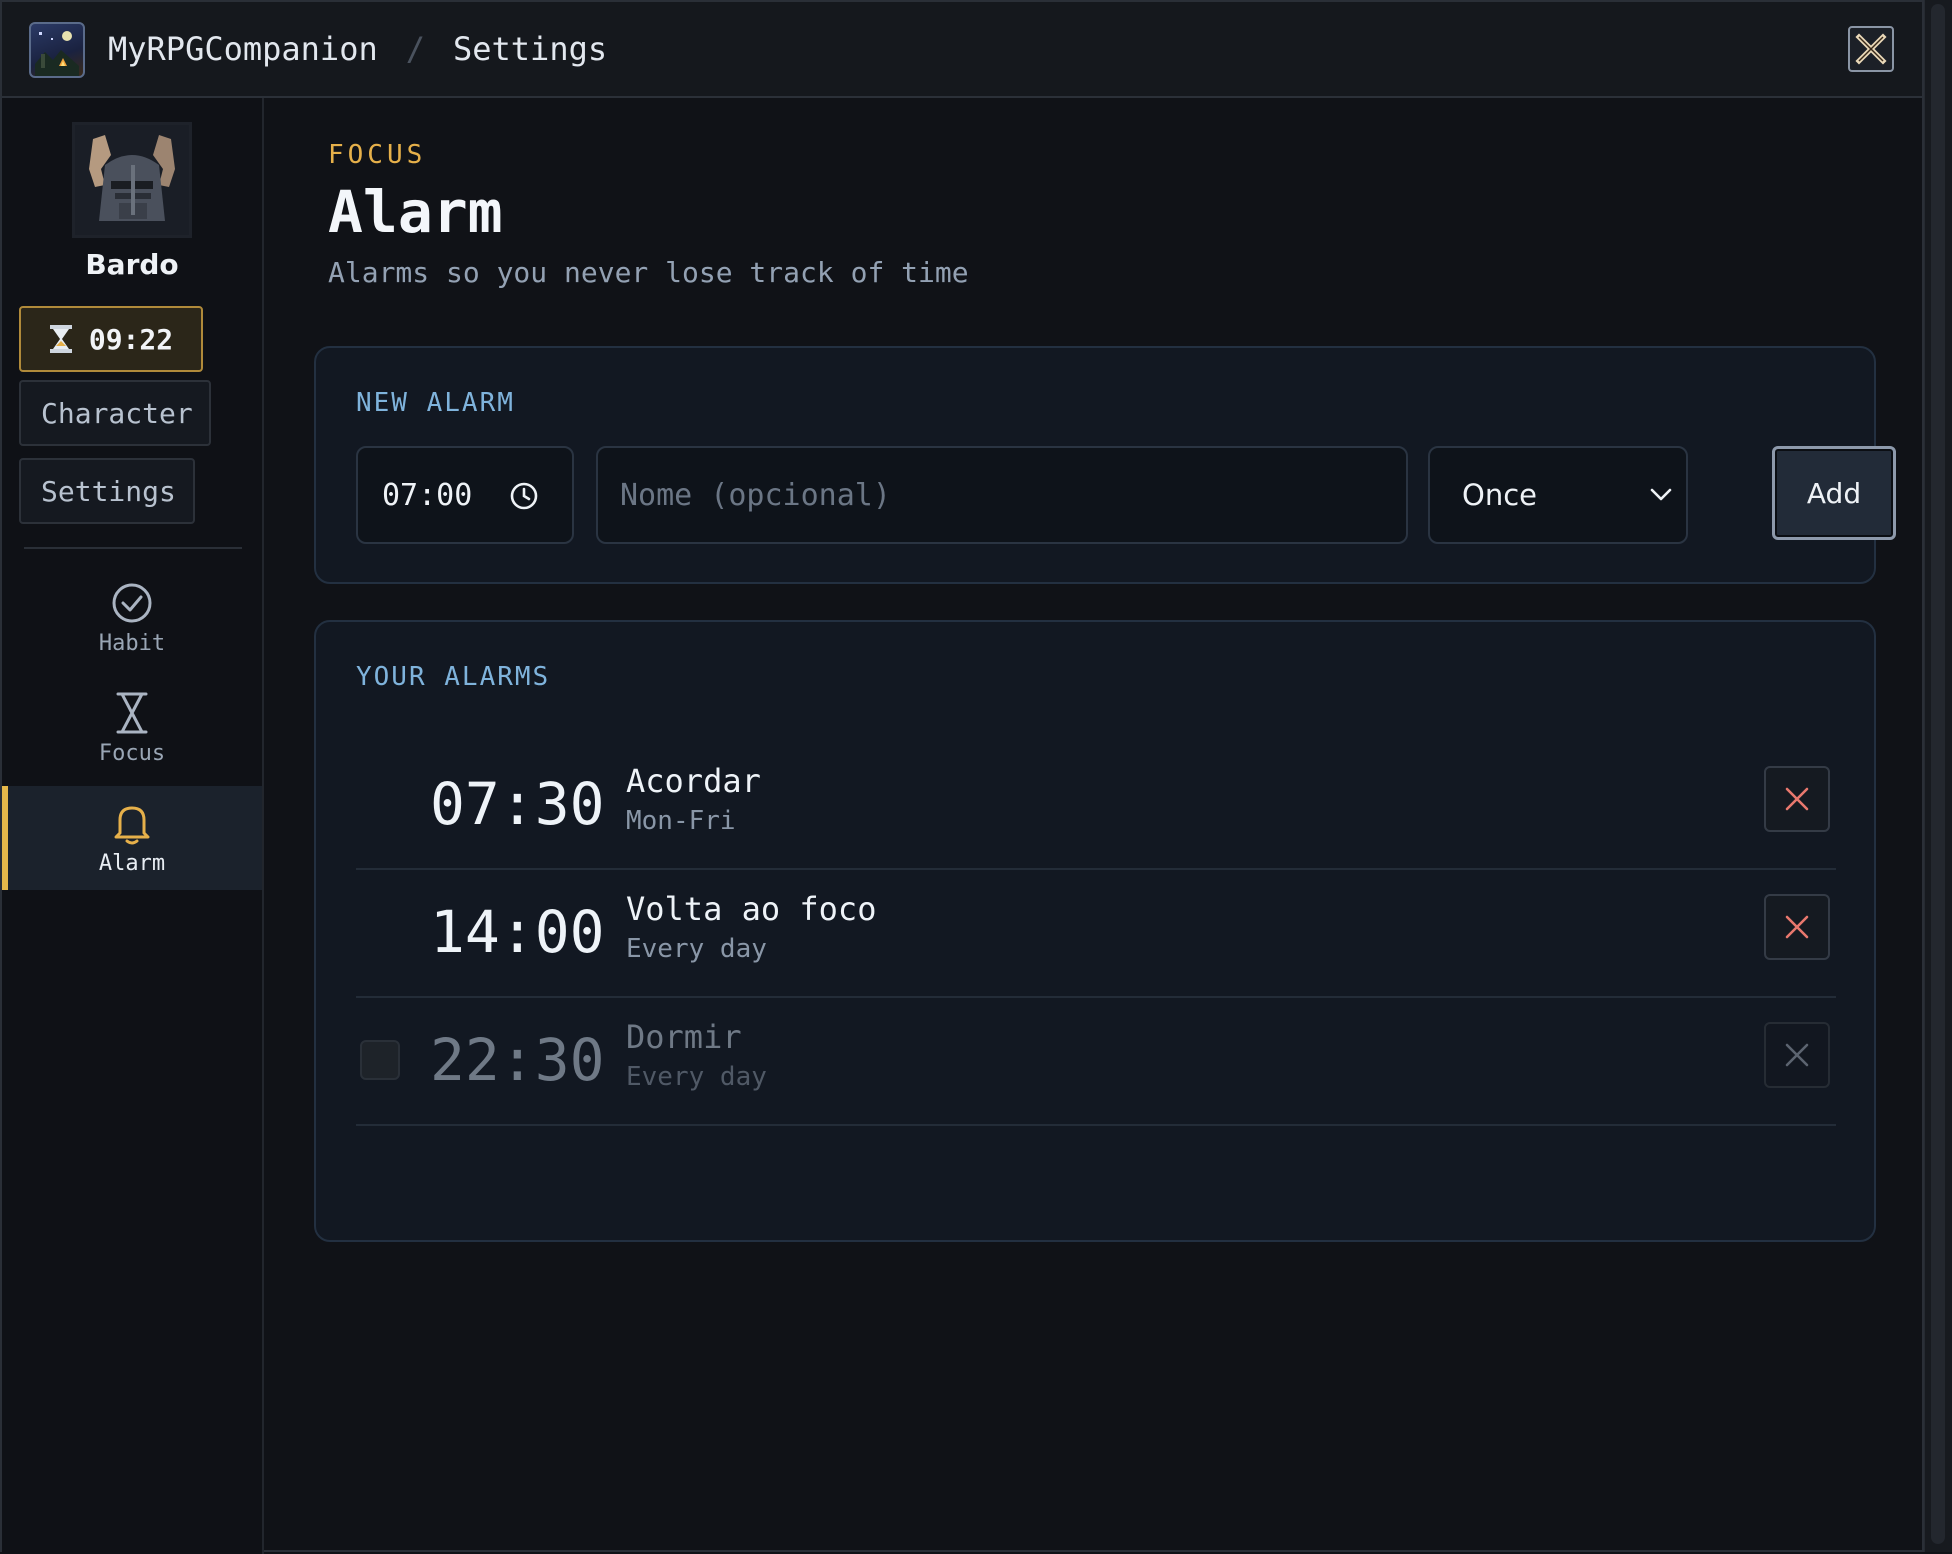 This screenshot has height=1554, width=1952. I want to click on new-alarm-card: NEW ALARM 07:00 Nome (opcional) Once Add, so click(1105, 465).